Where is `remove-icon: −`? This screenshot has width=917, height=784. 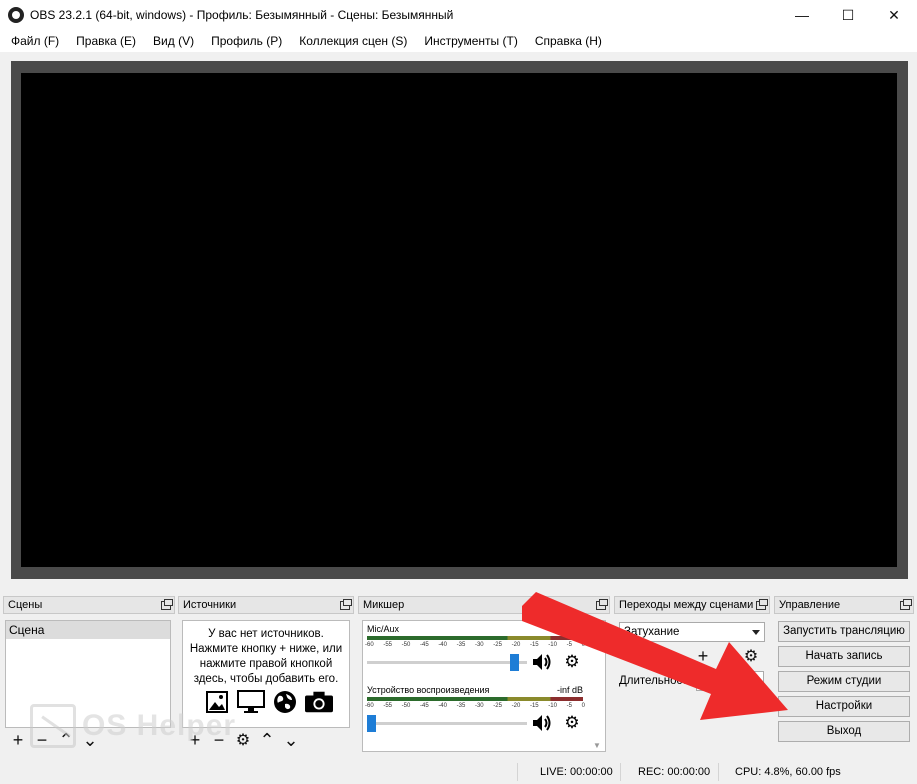 remove-icon: − is located at coordinates (727, 656).